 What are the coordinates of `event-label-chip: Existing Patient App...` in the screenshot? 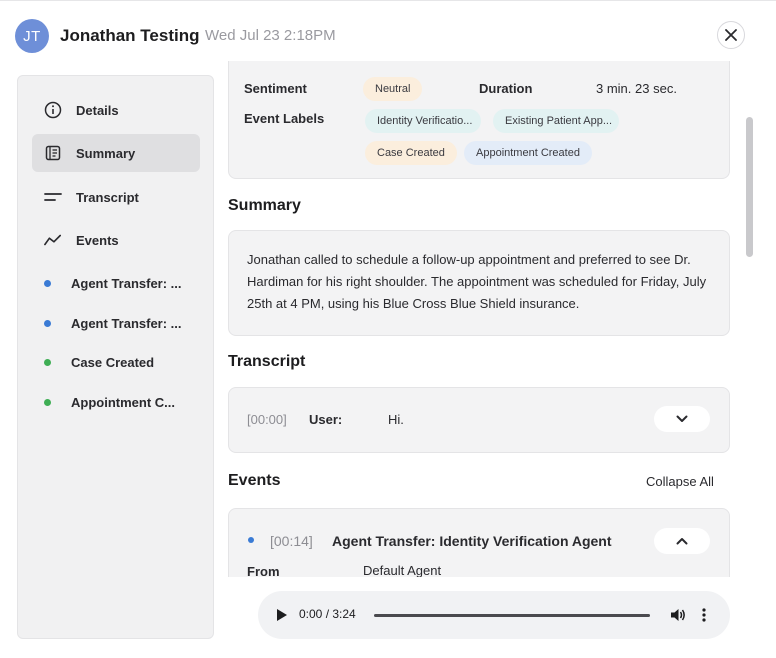 It's located at (556, 121).